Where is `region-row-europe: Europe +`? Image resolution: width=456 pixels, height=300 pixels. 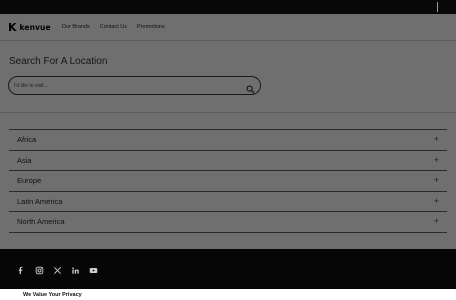
region-row-europe: Europe + is located at coordinates (228, 181).